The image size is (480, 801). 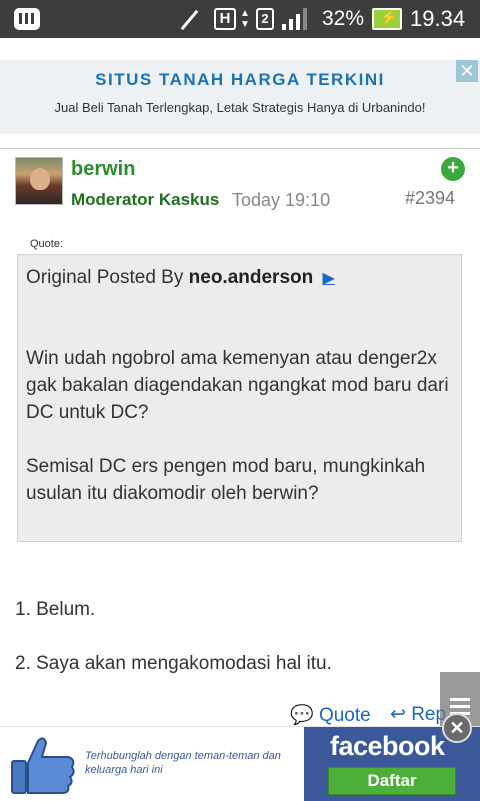 I want to click on post-time: Today 19:10, so click(x=281, y=200).